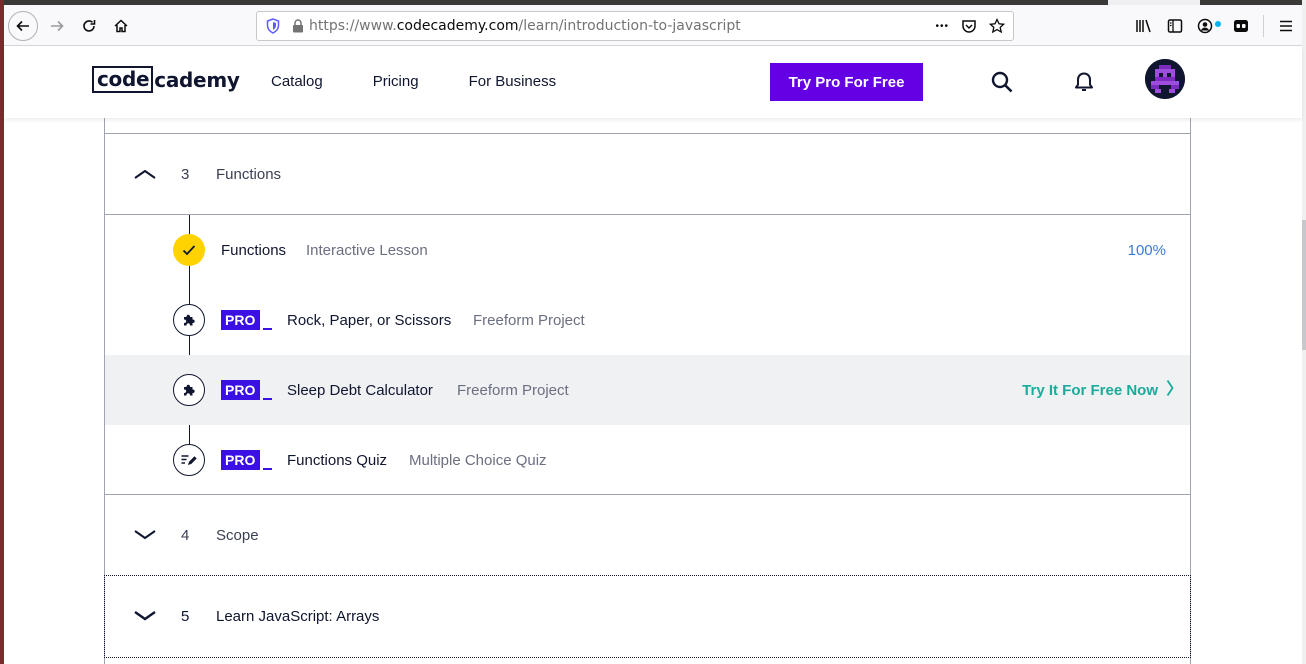 Image resolution: width=1306 pixels, height=664 pixels. What do you see at coordinates (298, 26) in the screenshot?
I see `lock-icon` at bounding box center [298, 26].